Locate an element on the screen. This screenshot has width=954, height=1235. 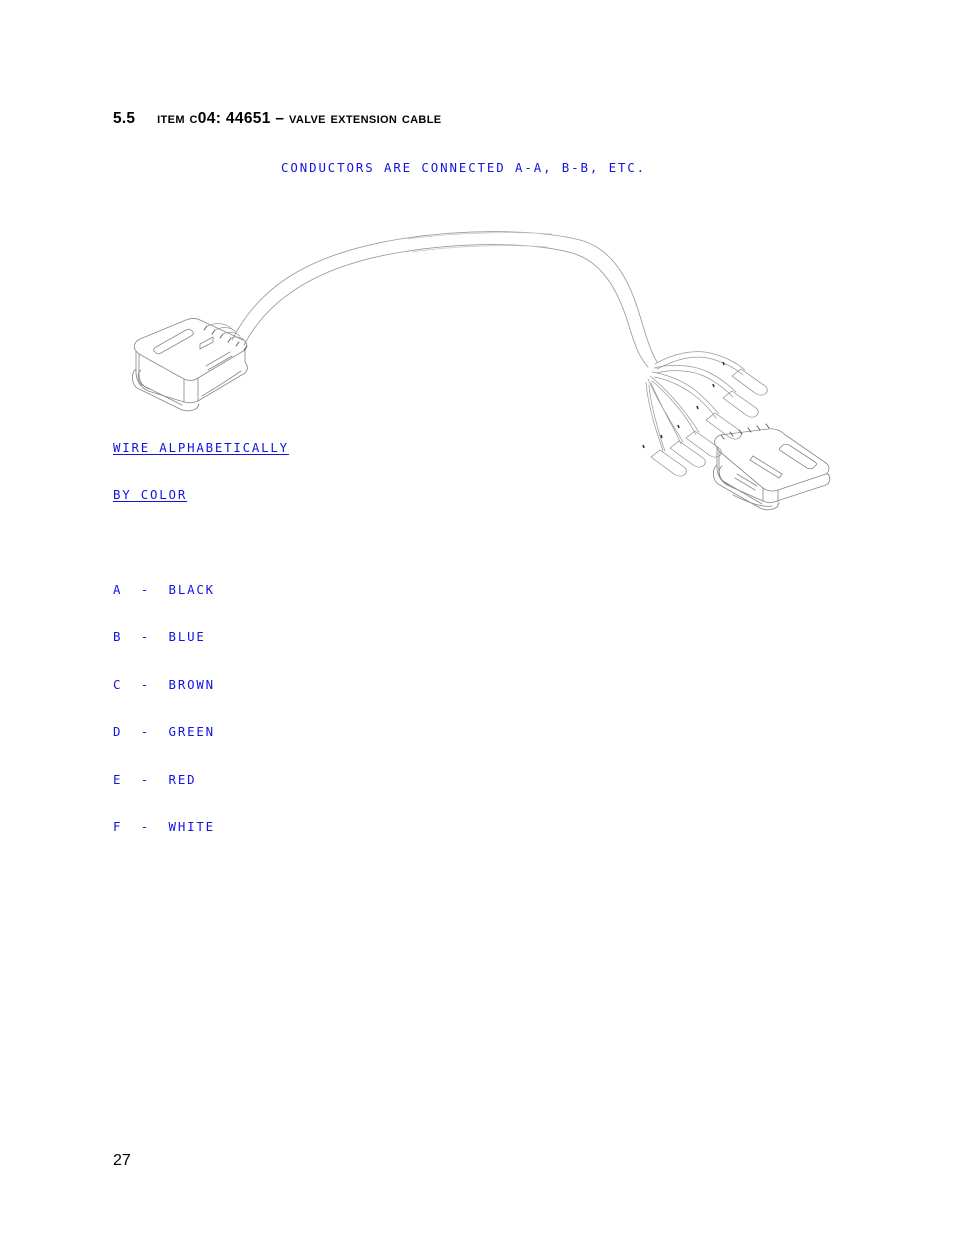
legend-spacer is located at coordinates (201, 542).